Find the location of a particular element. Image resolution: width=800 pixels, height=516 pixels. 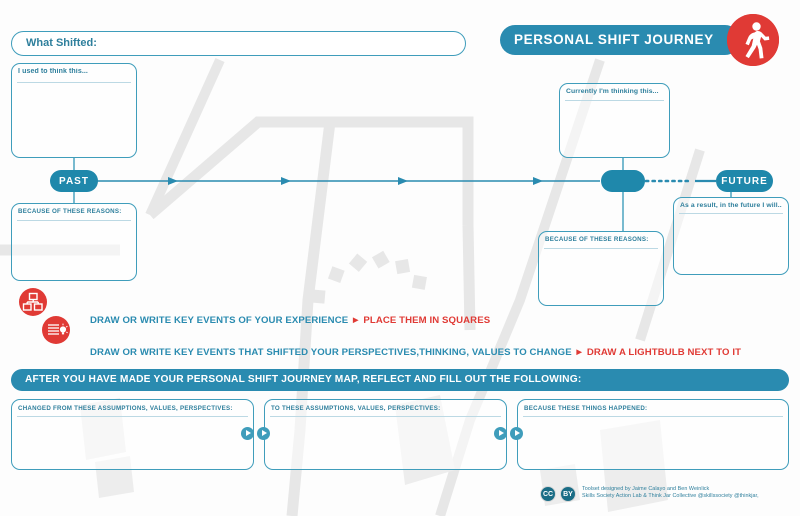

future-pill: FUTURE is located at coordinates (744, 181).